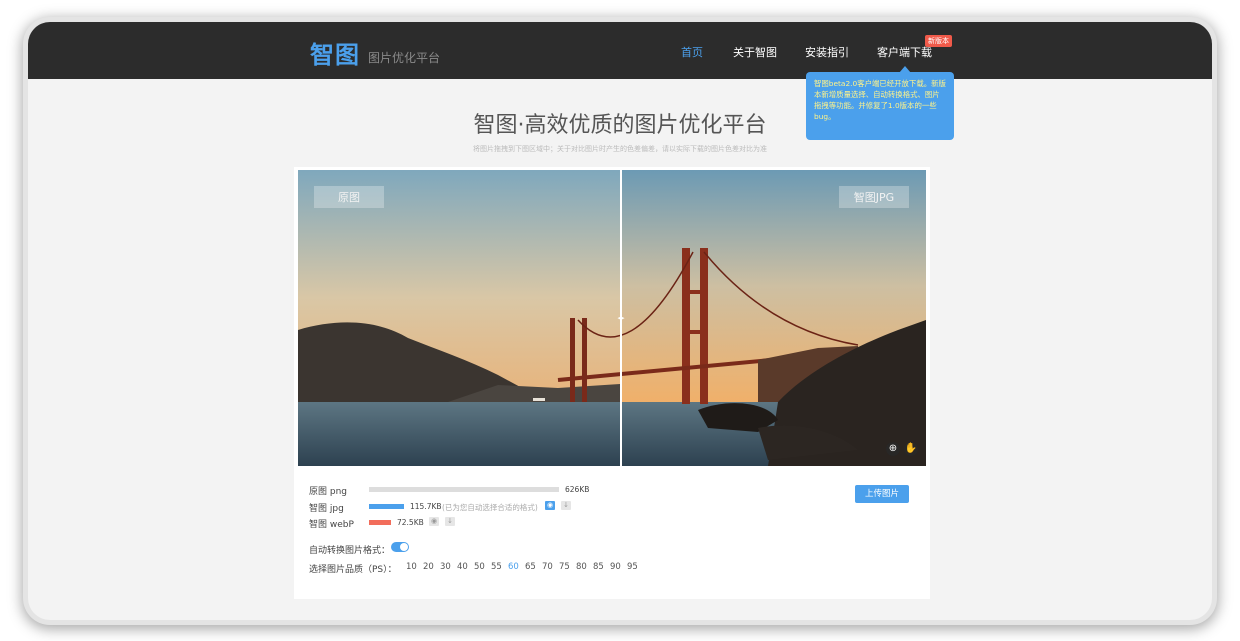 The height and width of the screenshot is (641, 1240). What do you see at coordinates (331, 525) in the screenshot?
I see `result-label-webp: 智图 webP` at bounding box center [331, 525].